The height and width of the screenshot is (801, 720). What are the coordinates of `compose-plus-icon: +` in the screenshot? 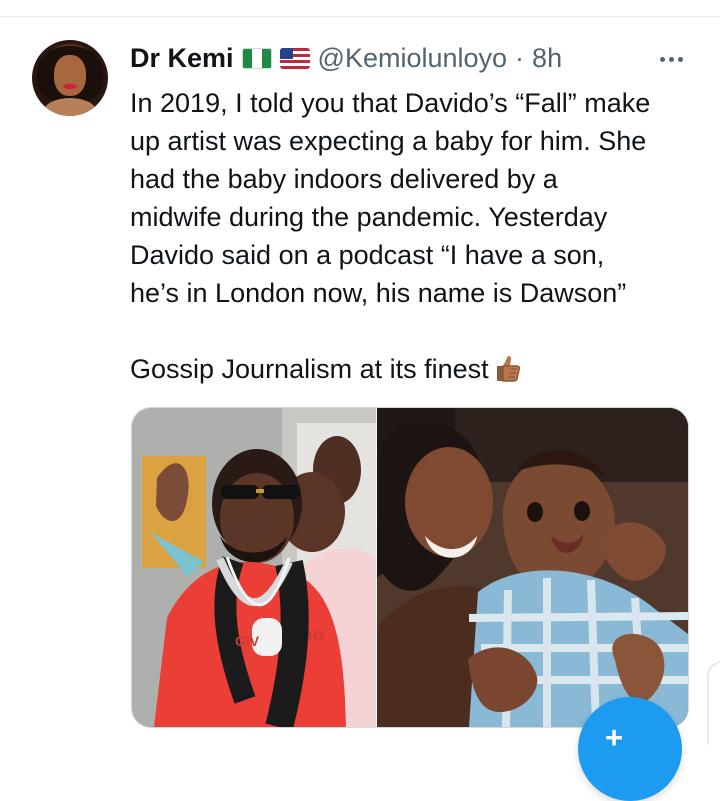 It's located at (614, 737).